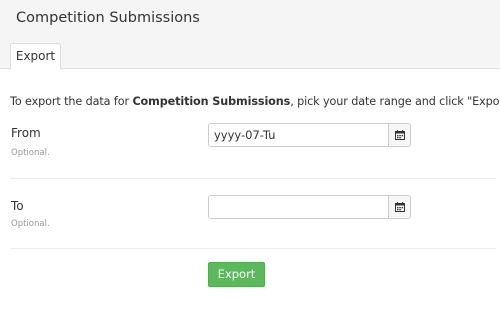  I want to click on instructions-prefix: To export the data for, so click(71, 101).